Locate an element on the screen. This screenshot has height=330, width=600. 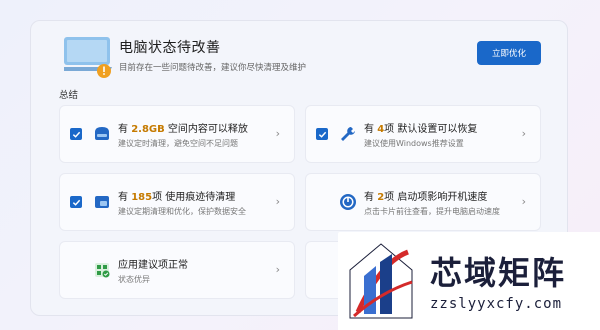
card-description: 建议使用Windows推荐设置 is located at coordinates (414, 143).